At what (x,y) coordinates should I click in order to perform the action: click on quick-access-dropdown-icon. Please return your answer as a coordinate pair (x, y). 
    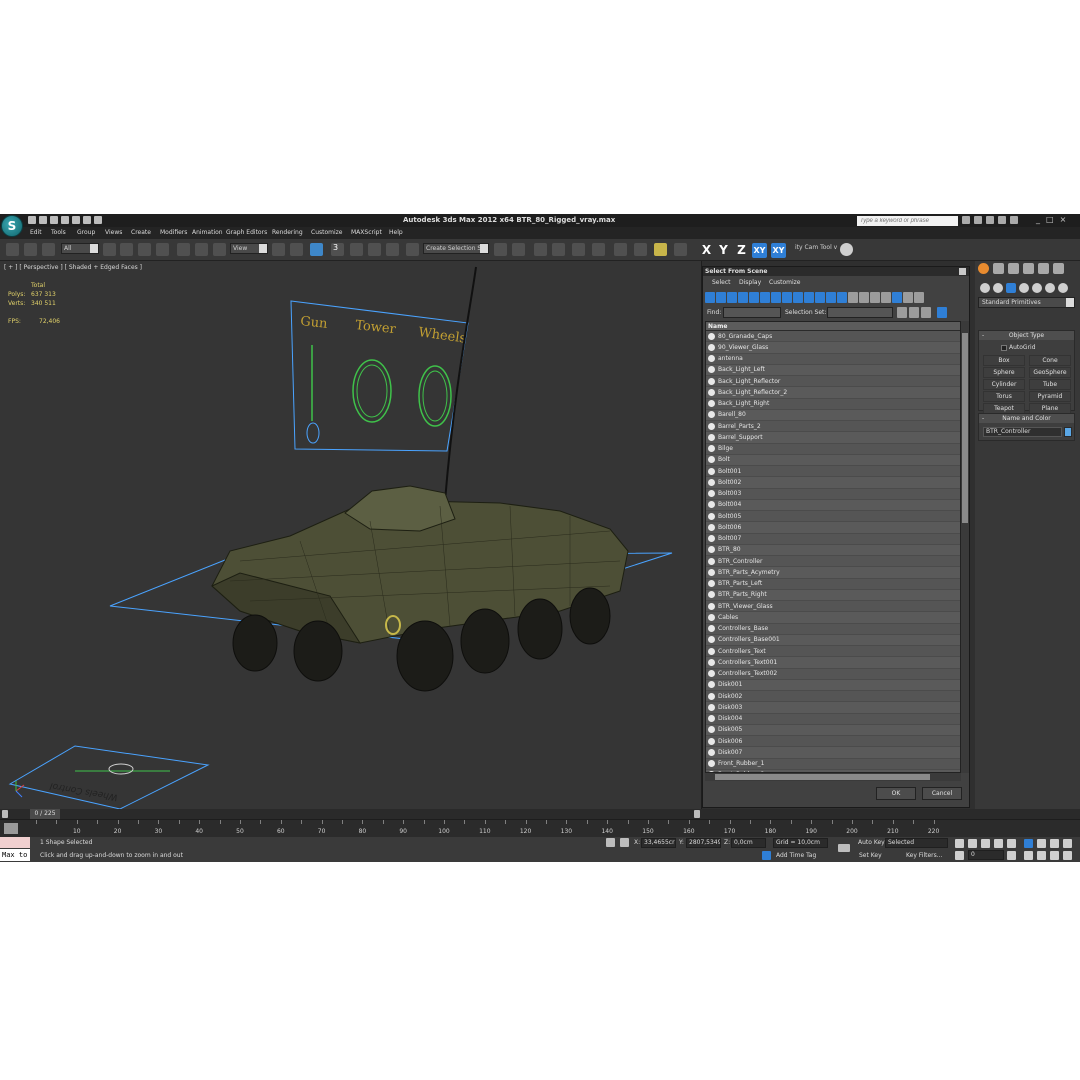
    Looking at the image, I should click on (98, 220).